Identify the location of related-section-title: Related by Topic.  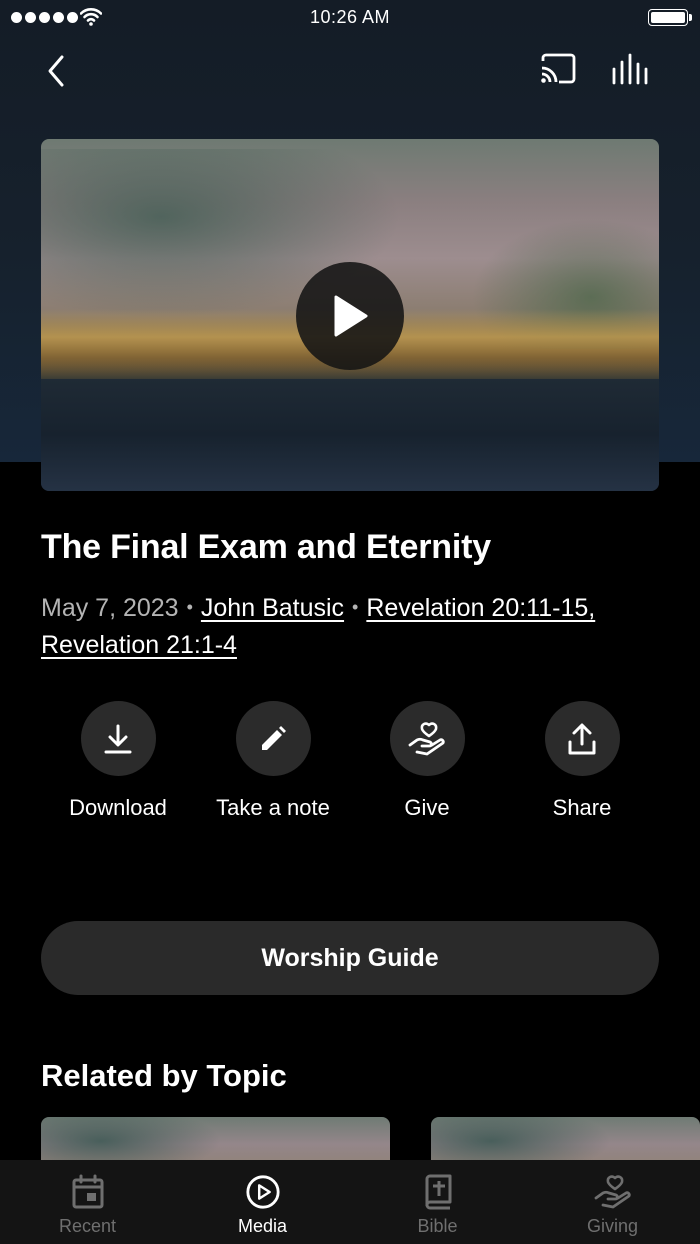
(164, 1075).